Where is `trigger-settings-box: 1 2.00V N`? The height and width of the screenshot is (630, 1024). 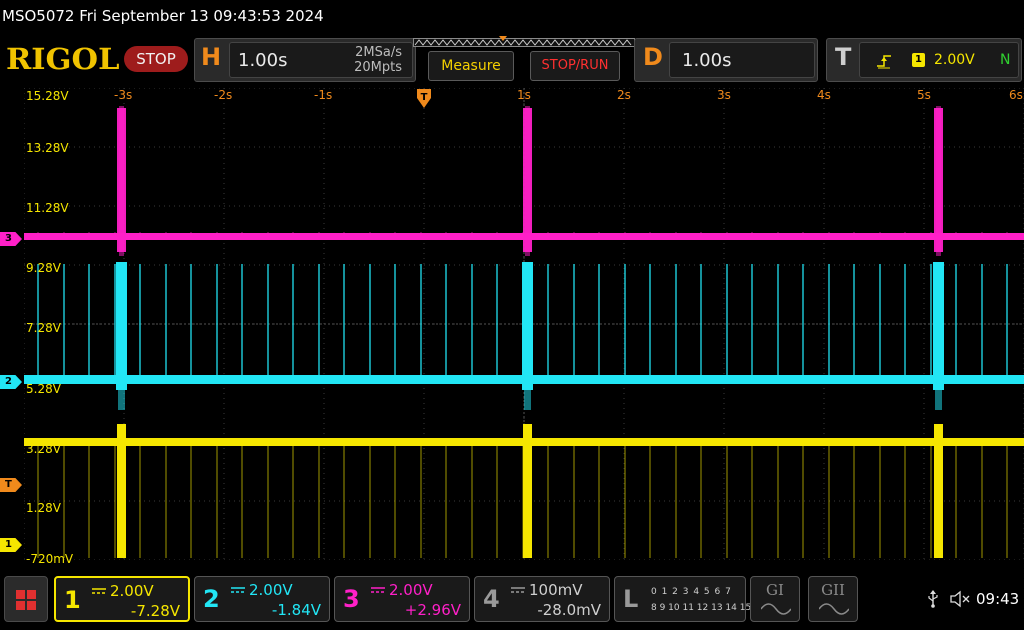 trigger-settings-box: 1 2.00V N is located at coordinates (939, 60).